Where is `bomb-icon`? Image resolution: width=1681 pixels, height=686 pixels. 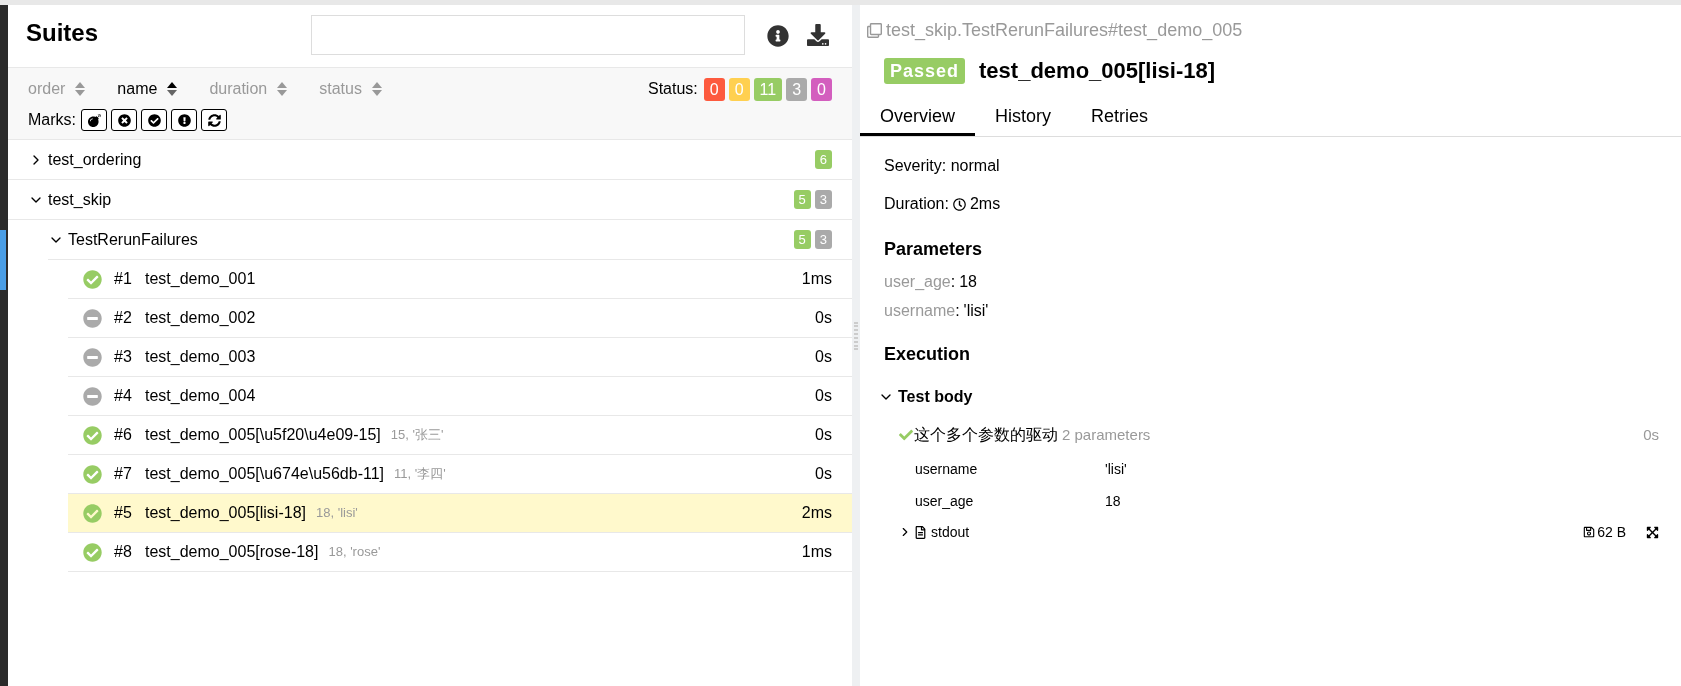 bomb-icon is located at coordinates (94, 120).